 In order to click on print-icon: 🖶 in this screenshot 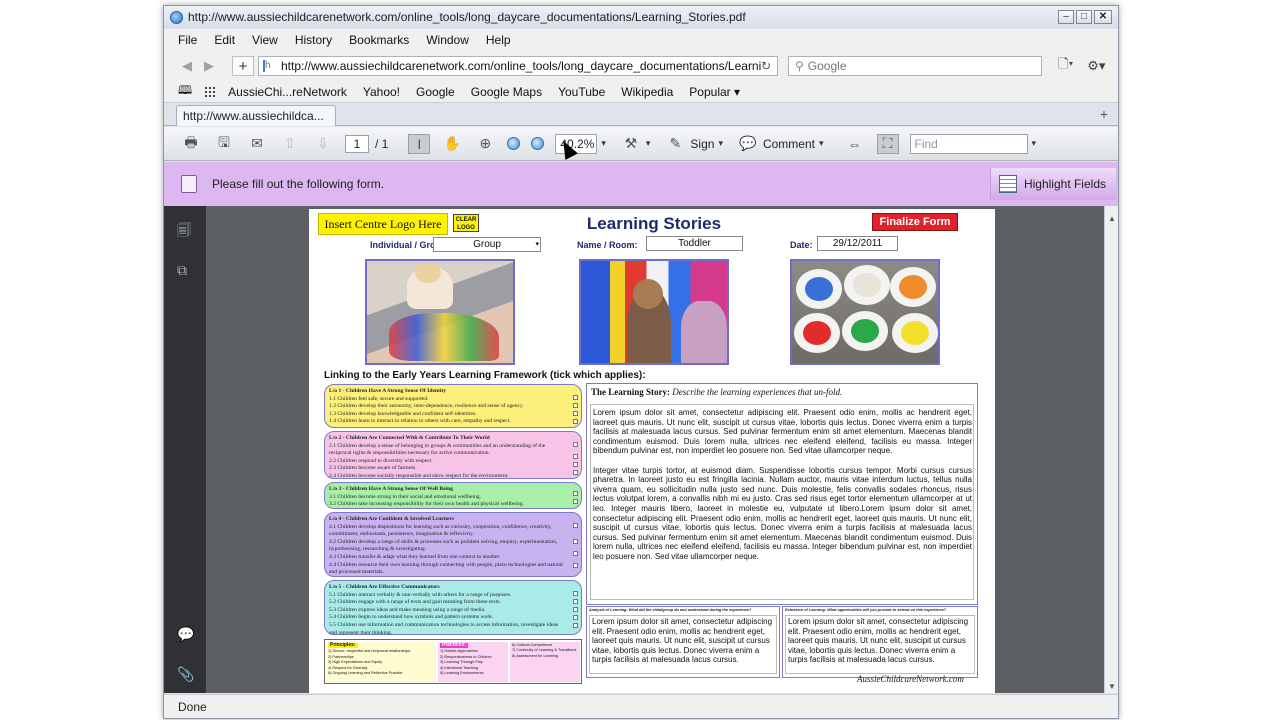, I will do `click(191, 144)`.